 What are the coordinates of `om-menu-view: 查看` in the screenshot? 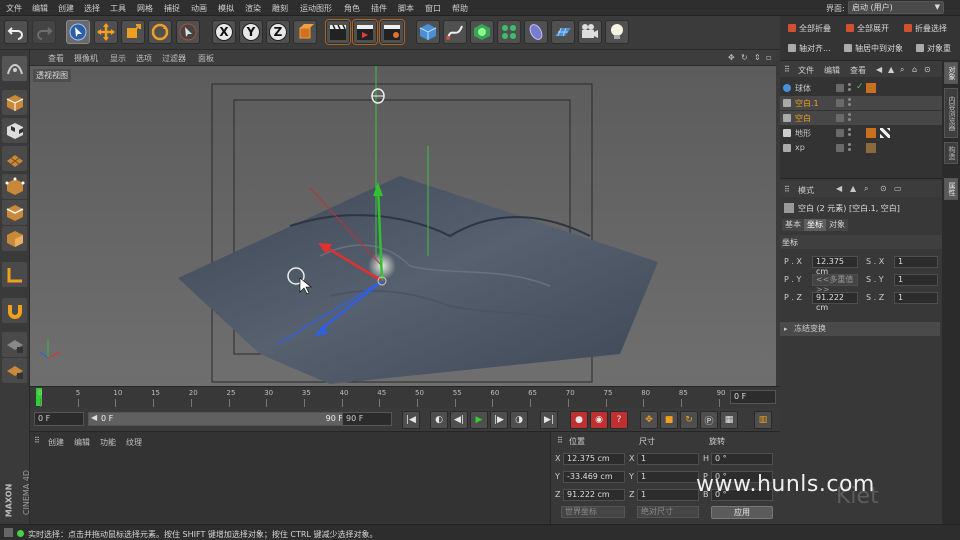 It's located at (858, 70).